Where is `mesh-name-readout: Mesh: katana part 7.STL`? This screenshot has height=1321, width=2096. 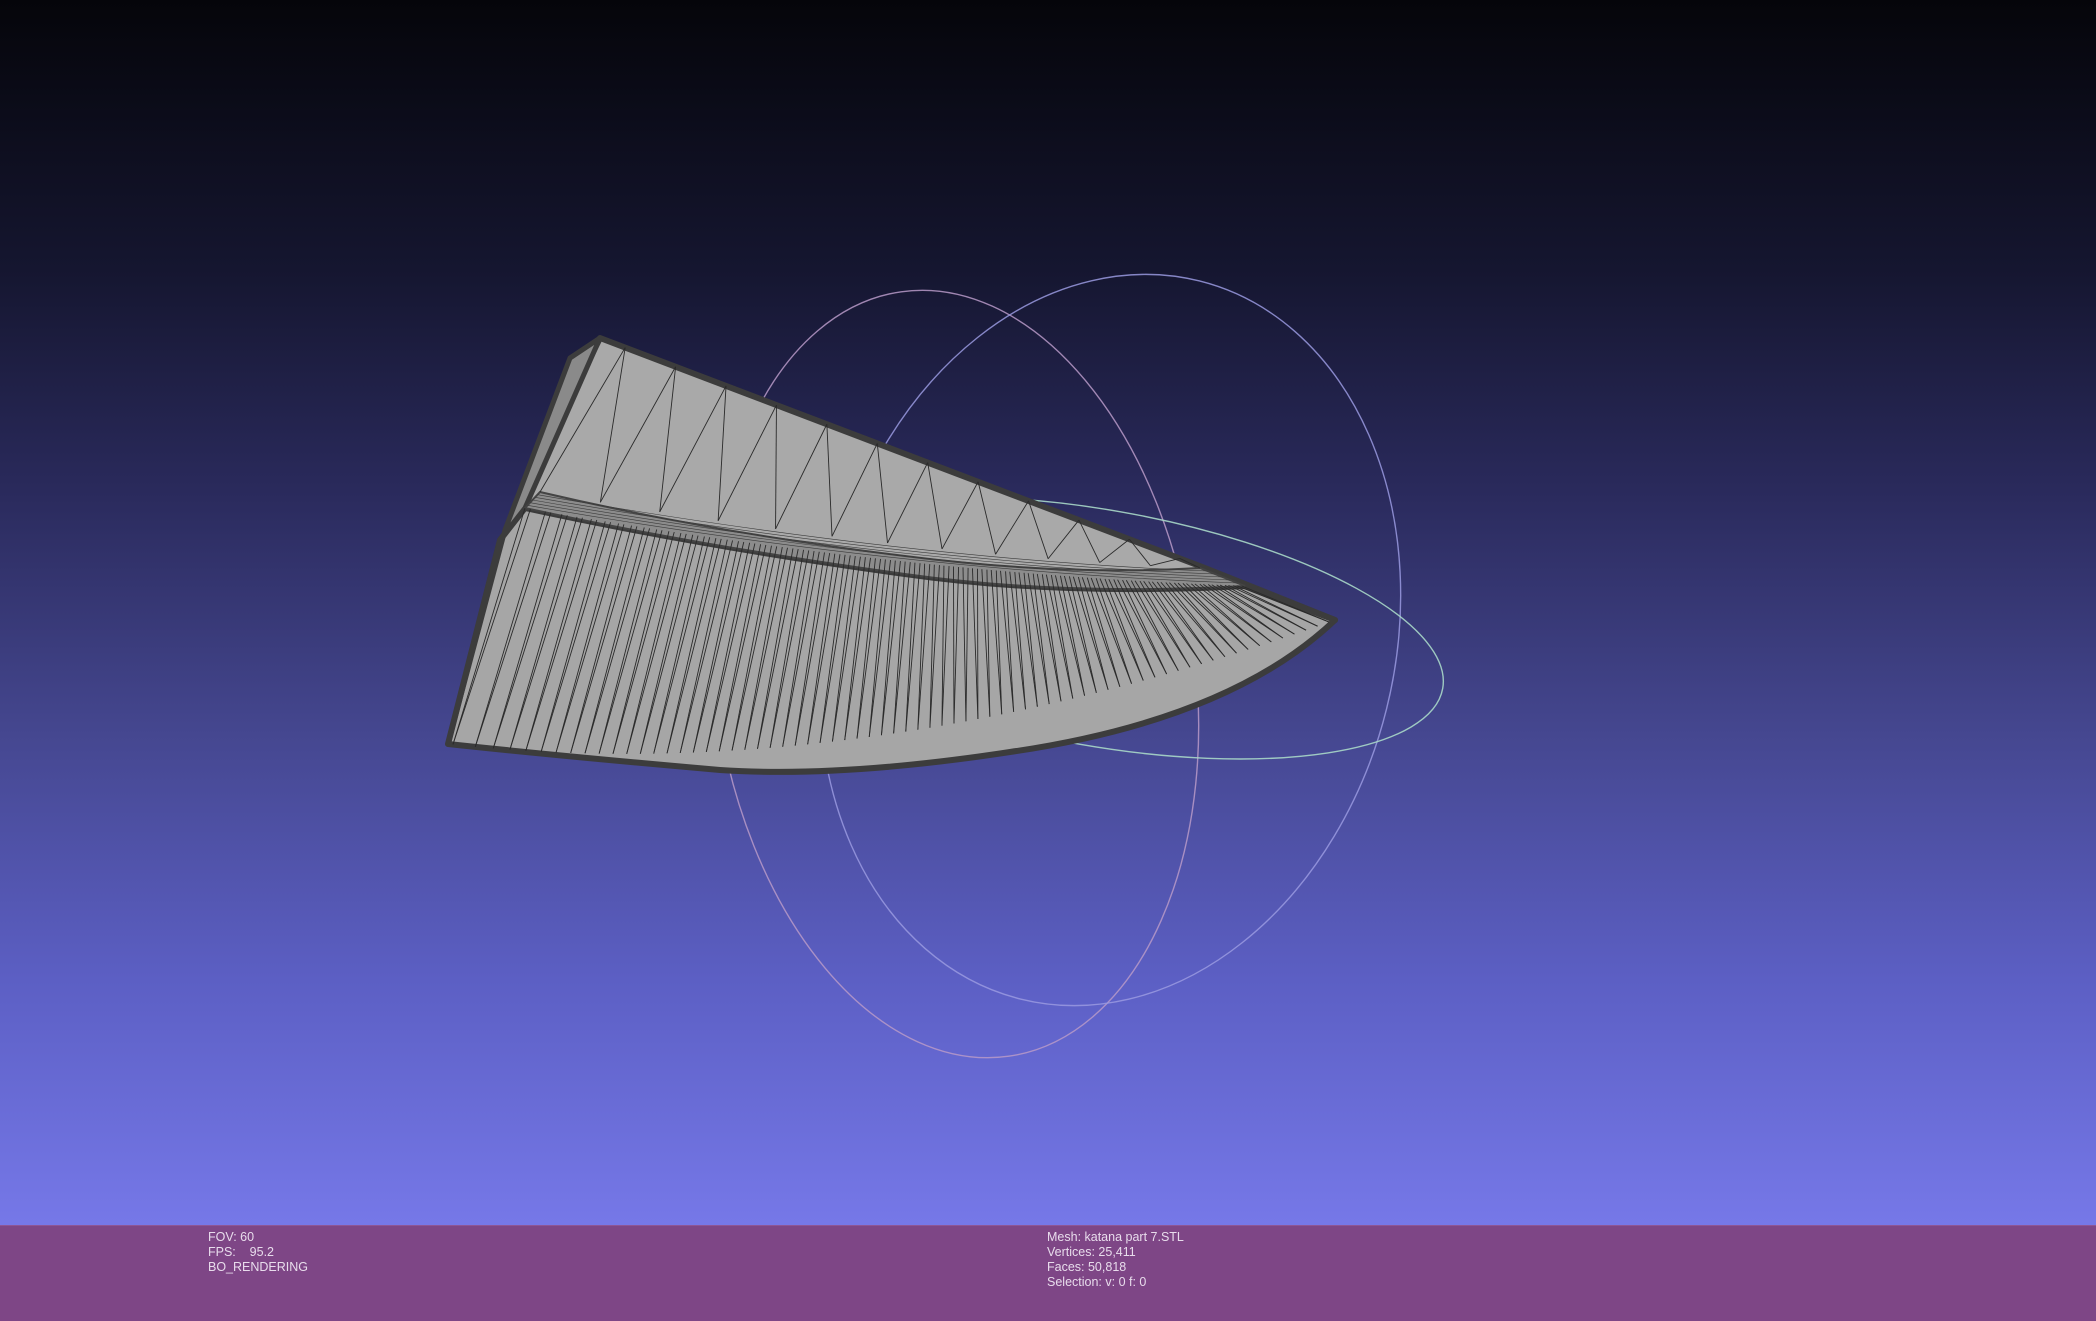 mesh-name-readout: Mesh: katana part 7.STL is located at coordinates (1115, 1237).